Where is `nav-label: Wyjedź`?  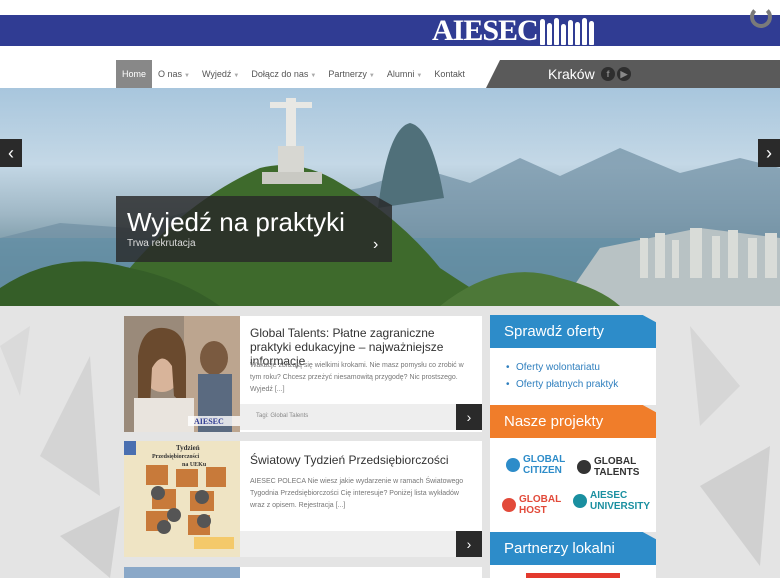
nav-label: Wyjedź is located at coordinates (216, 74).